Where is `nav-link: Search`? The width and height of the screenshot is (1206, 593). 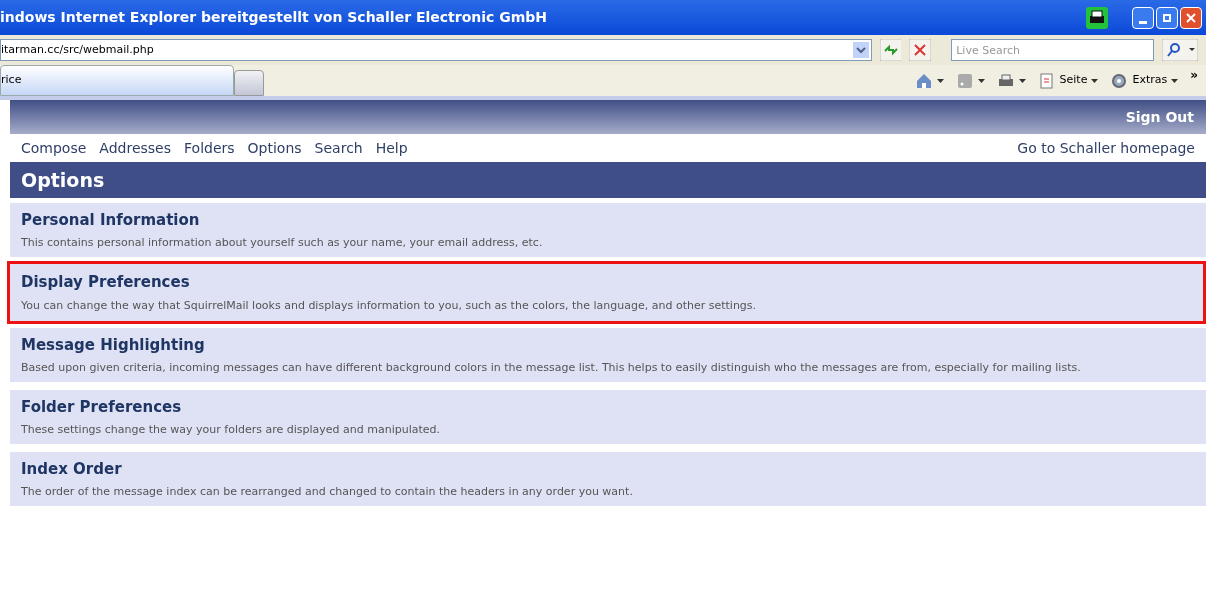 nav-link: Search is located at coordinates (338, 148).